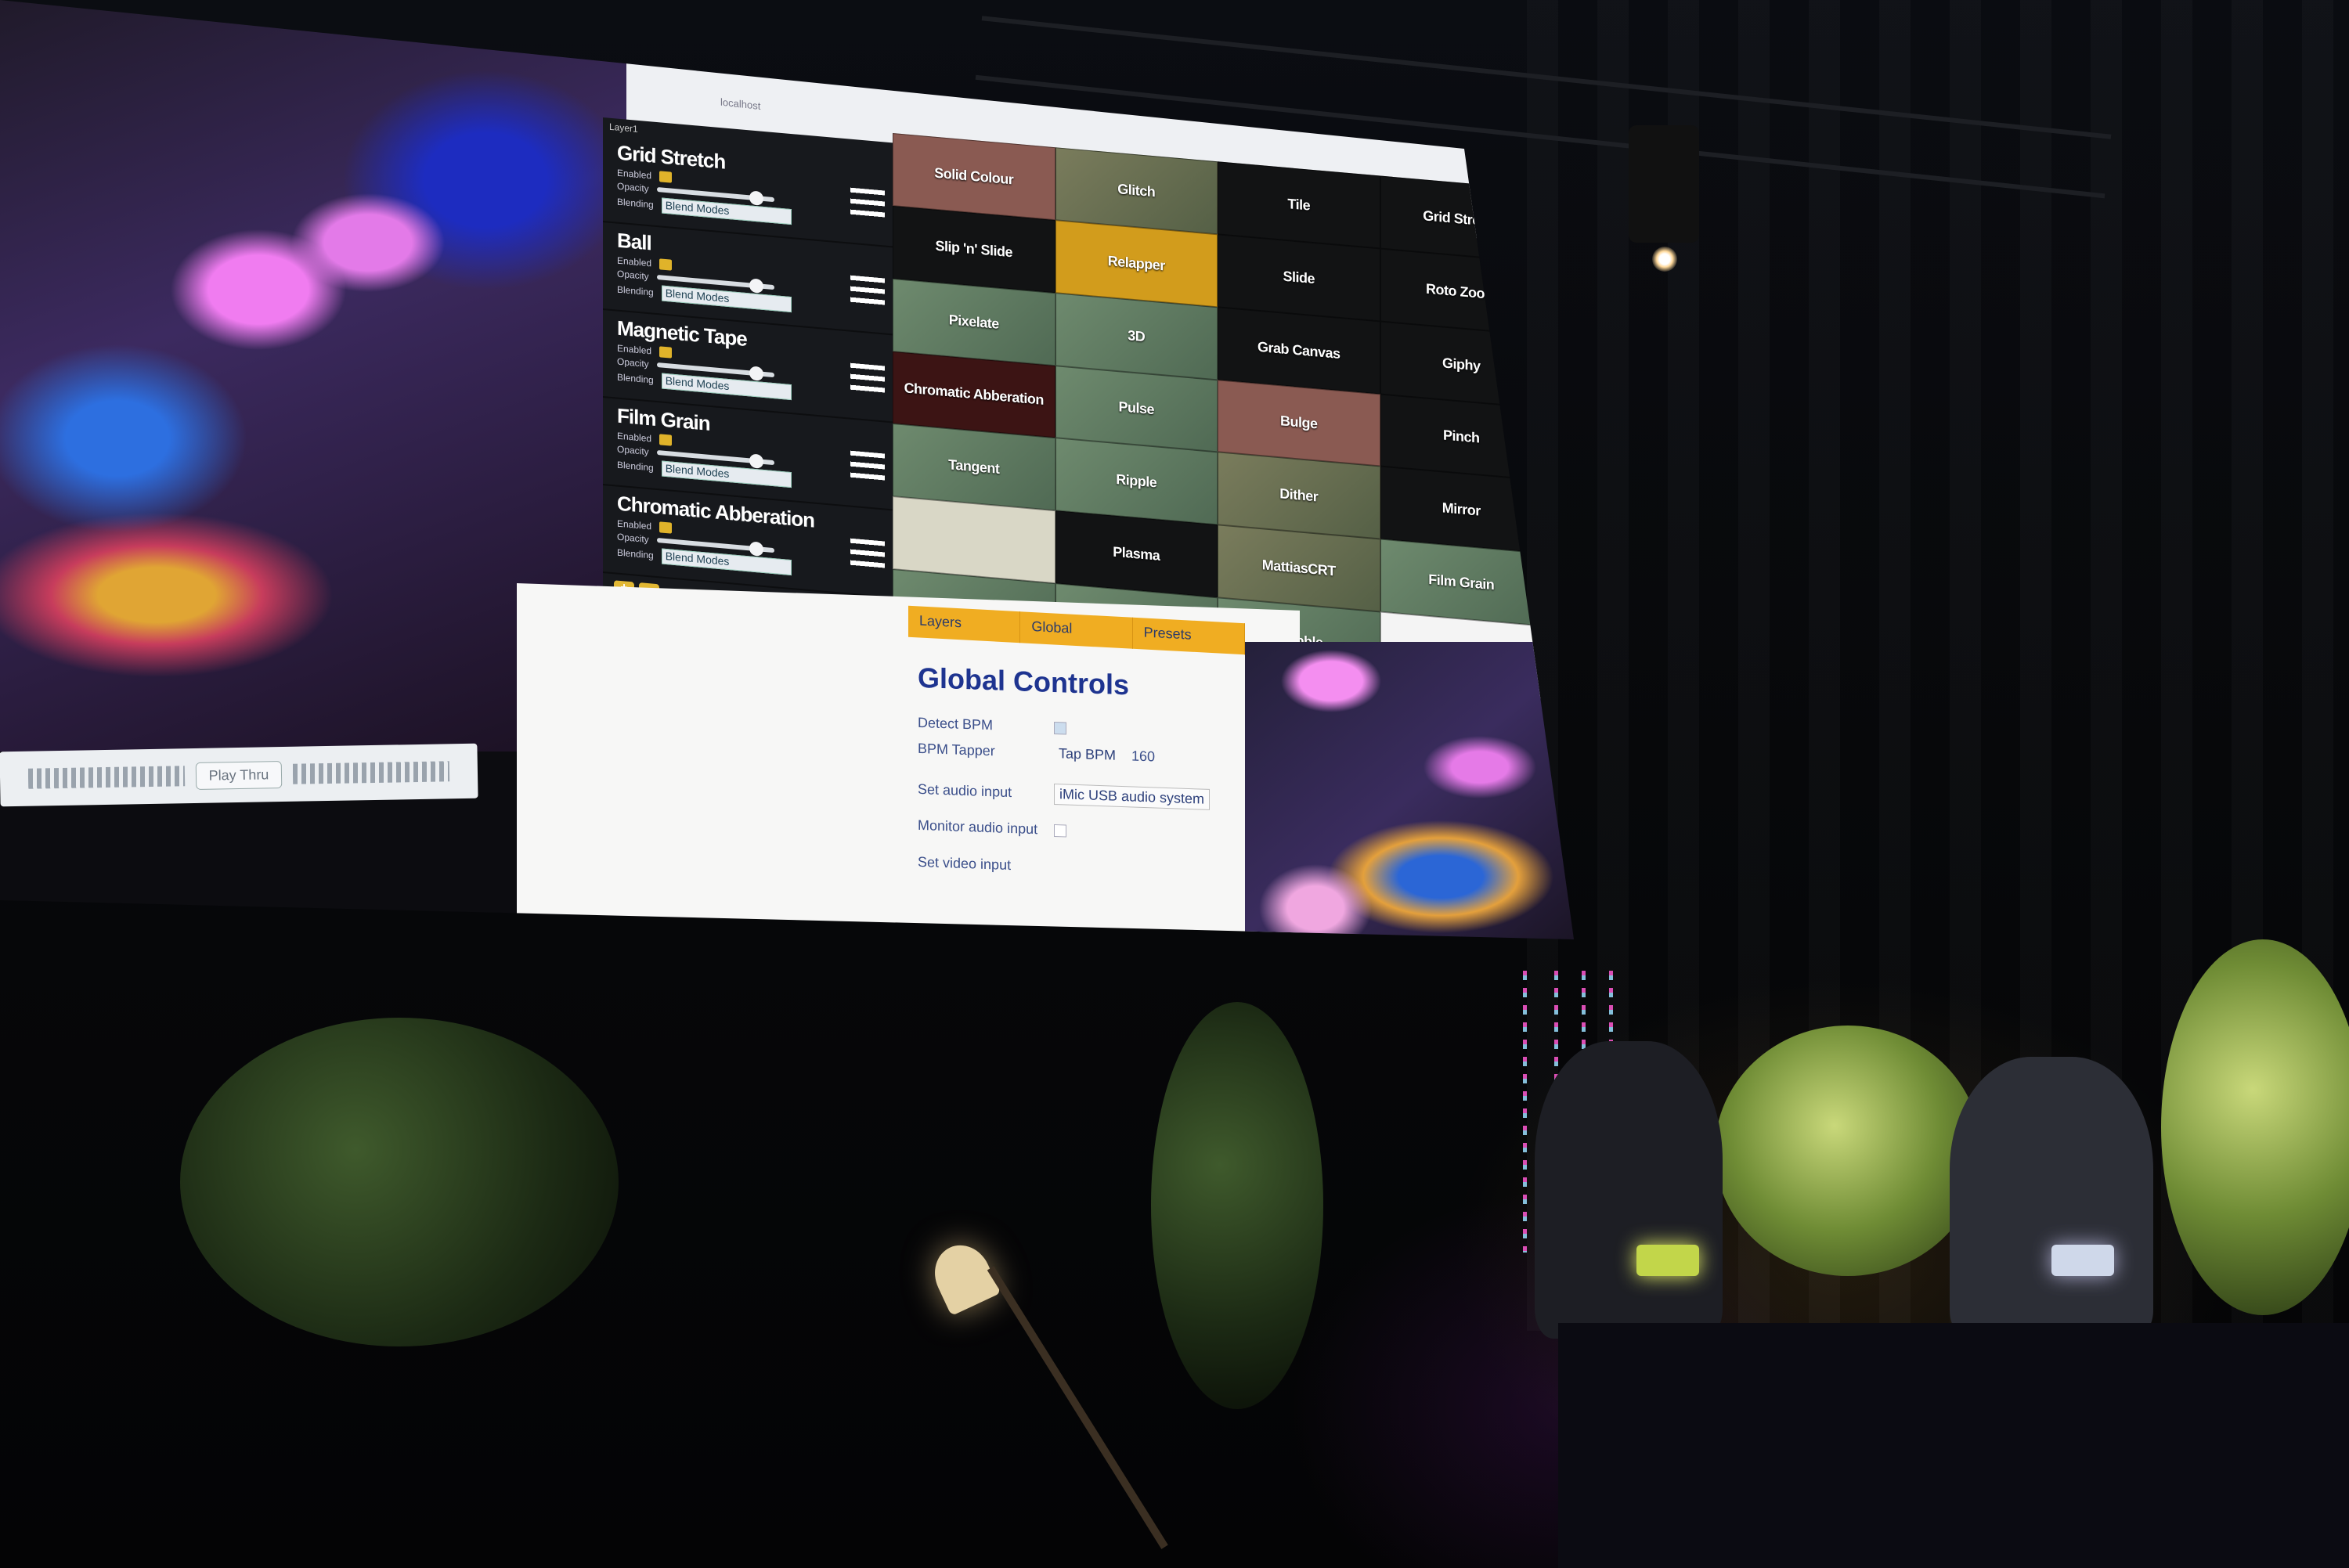 The width and height of the screenshot is (2349, 1568). Describe the element at coordinates (2082, 1260) in the screenshot. I see `laptop-glow` at that location.